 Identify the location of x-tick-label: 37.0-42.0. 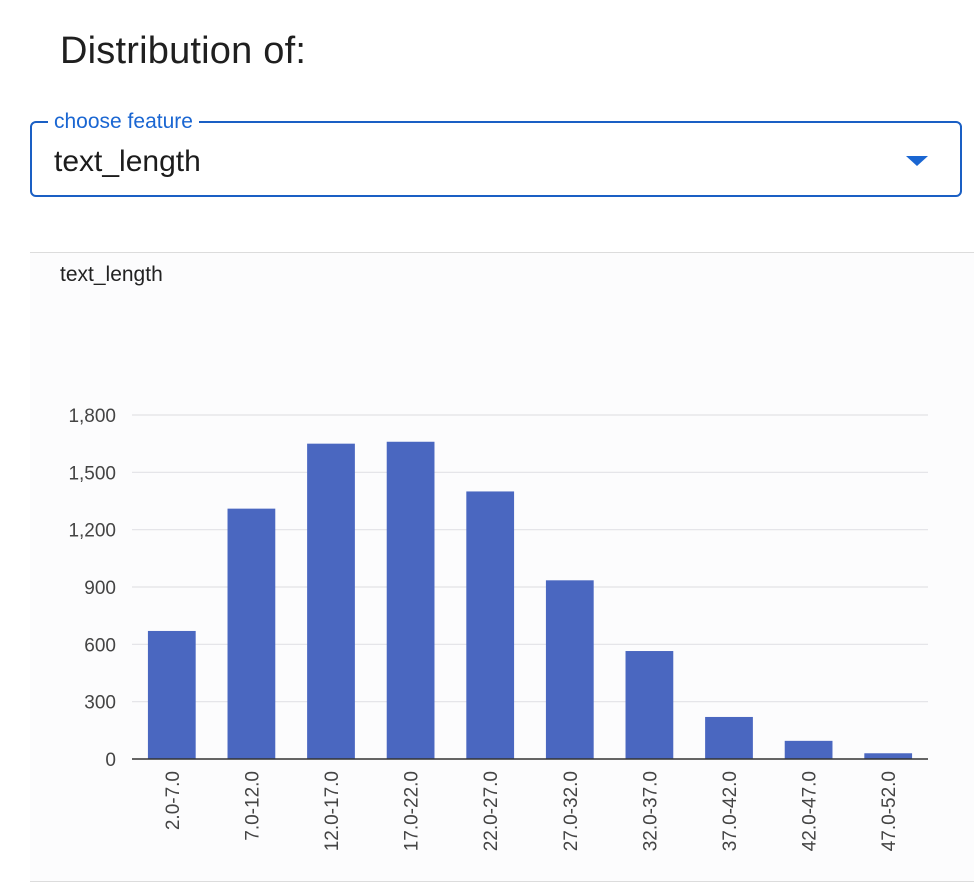
(730, 811).